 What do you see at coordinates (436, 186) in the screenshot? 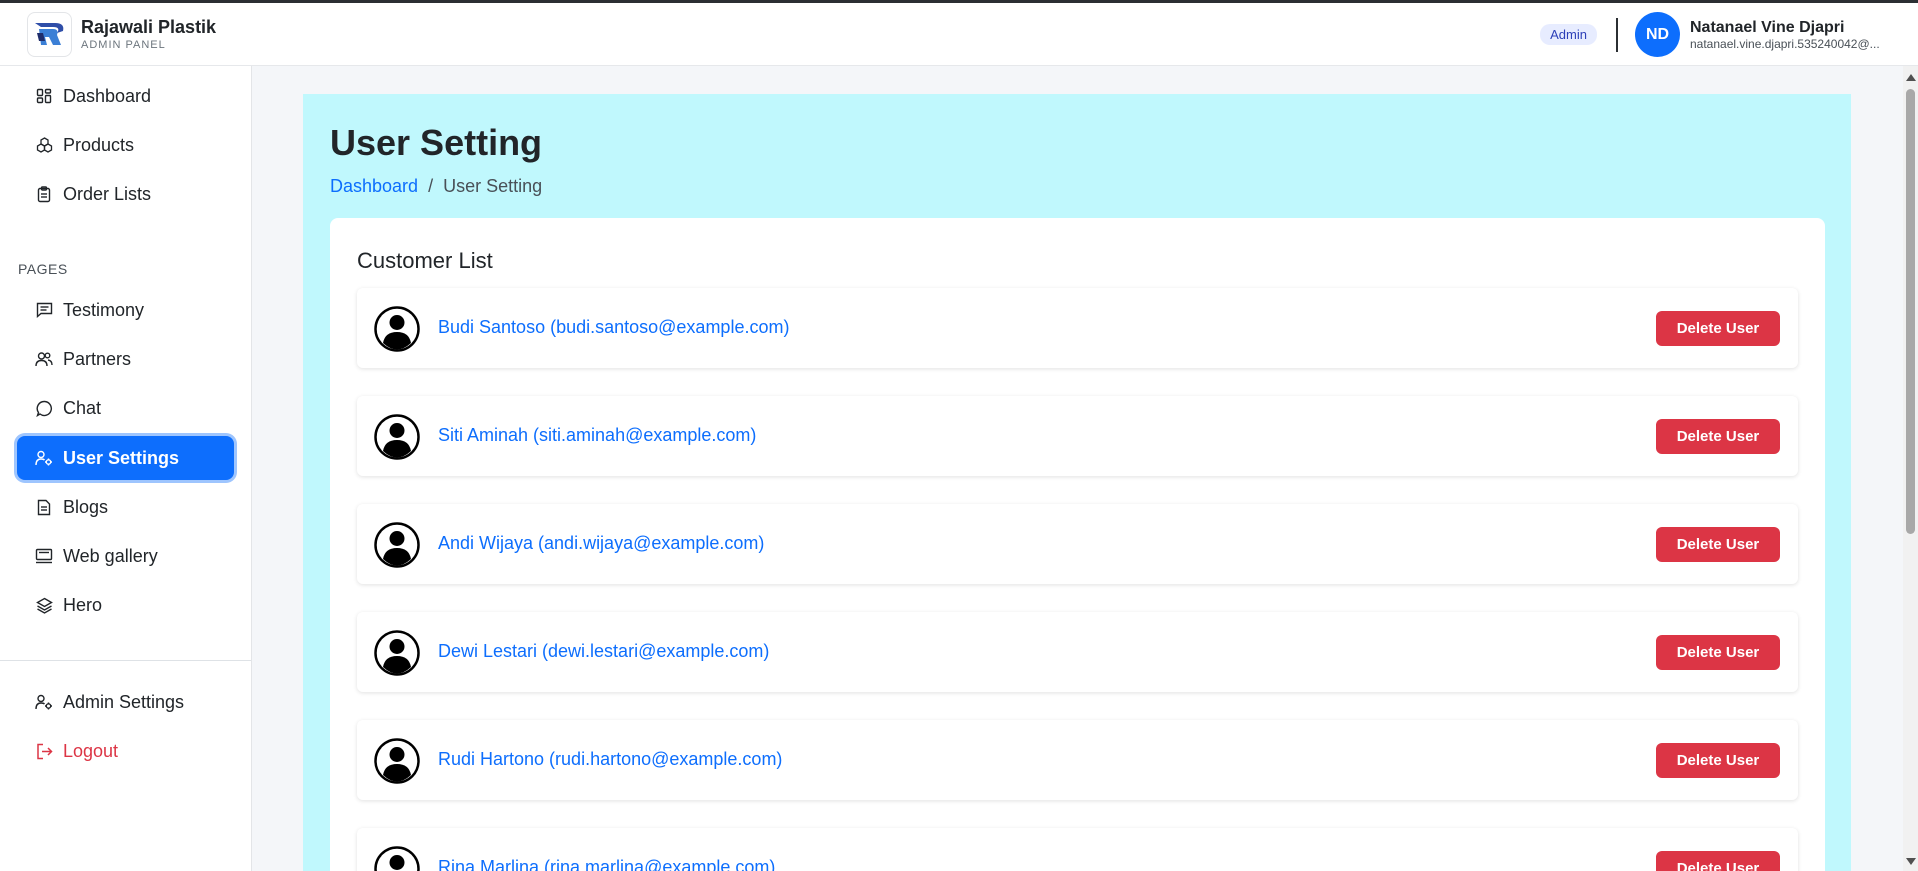
I see `breadcrumb: Dashboard / User Setting` at bounding box center [436, 186].